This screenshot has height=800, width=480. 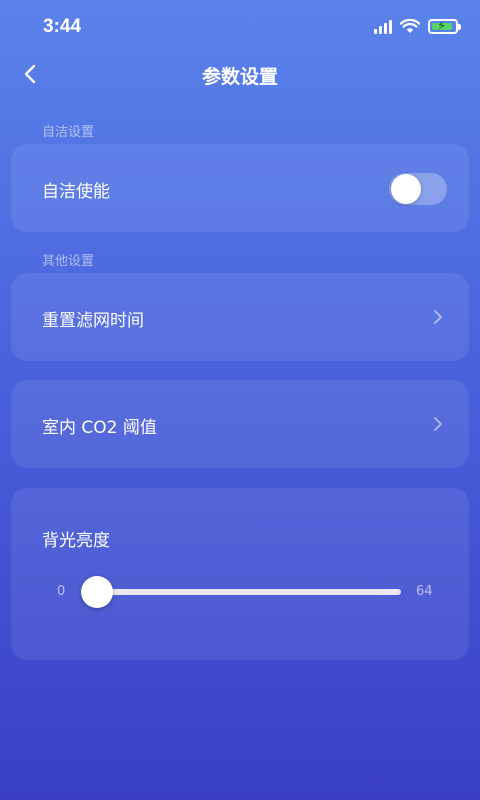 I want to click on battery-charging-icon: ⚡, so click(x=444, y=26).